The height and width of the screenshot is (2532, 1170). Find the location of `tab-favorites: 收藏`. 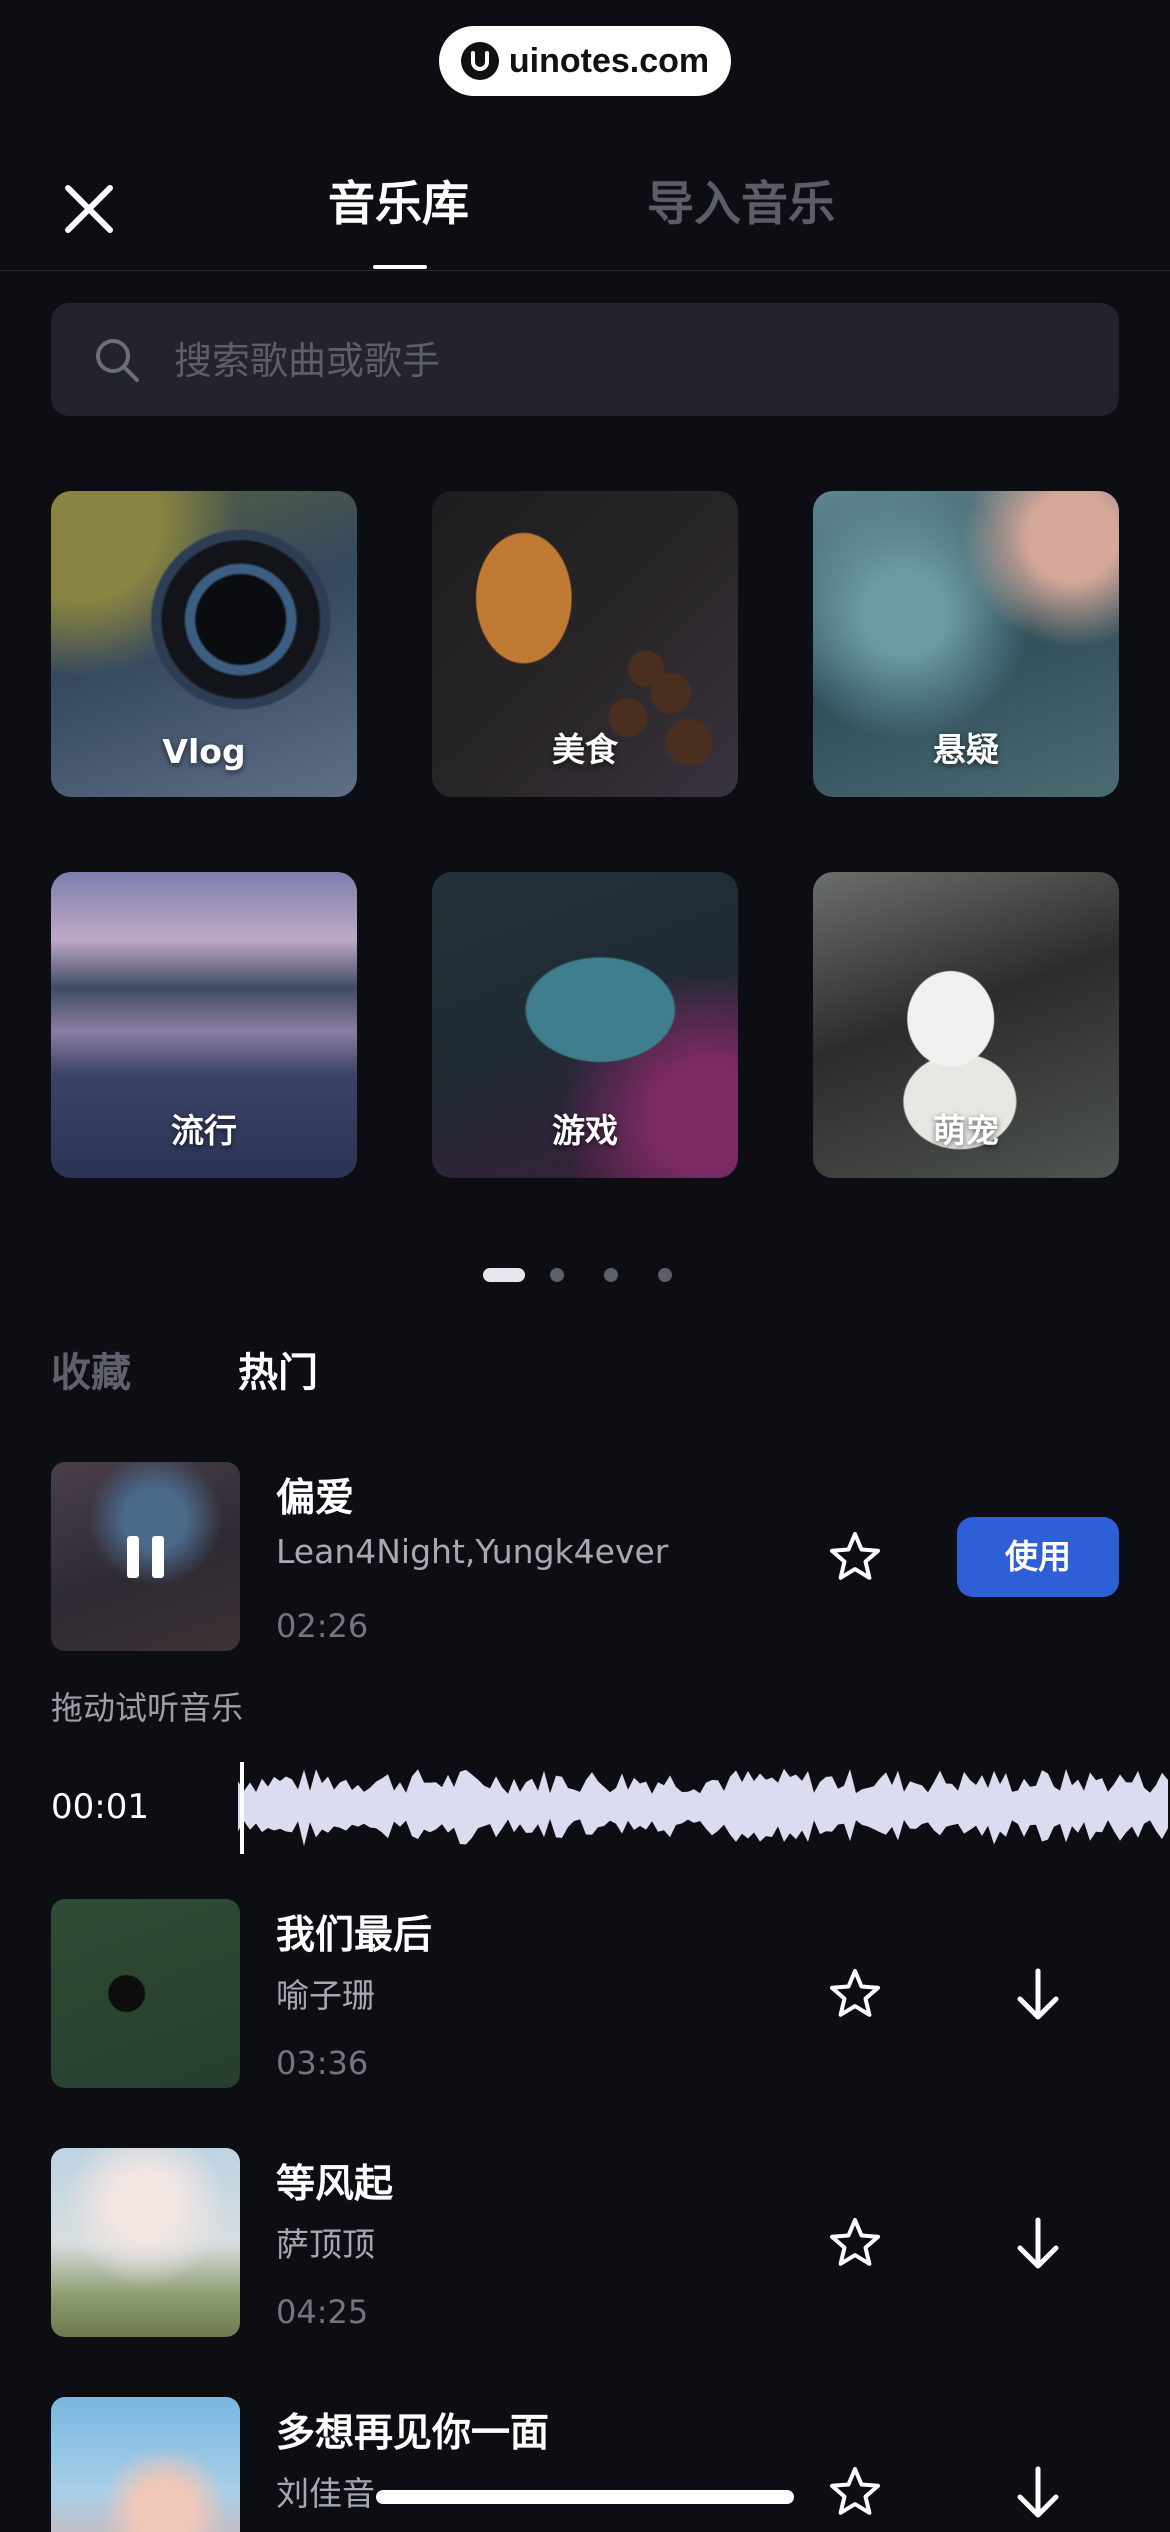

tab-favorites: 收藏 is located at coordinates (91, 1373).